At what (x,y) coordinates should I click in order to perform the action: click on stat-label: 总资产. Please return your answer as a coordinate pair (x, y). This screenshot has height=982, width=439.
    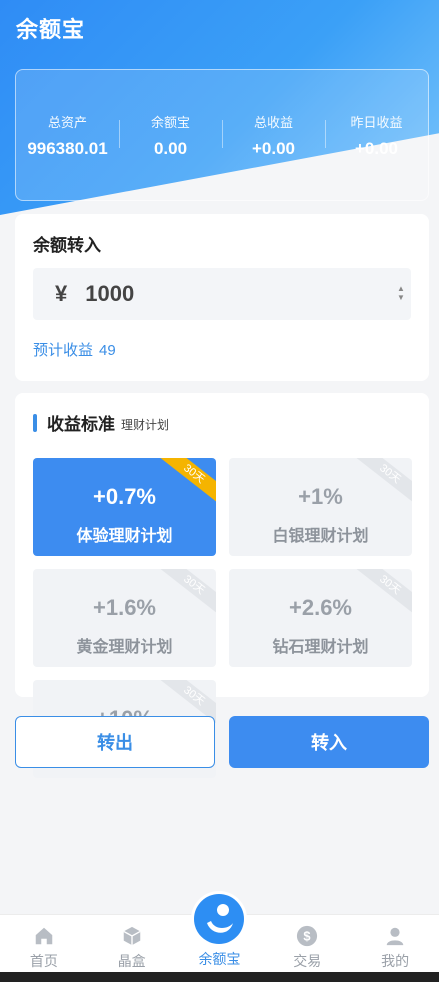
    Looking at the image, I should click on (67, 122).